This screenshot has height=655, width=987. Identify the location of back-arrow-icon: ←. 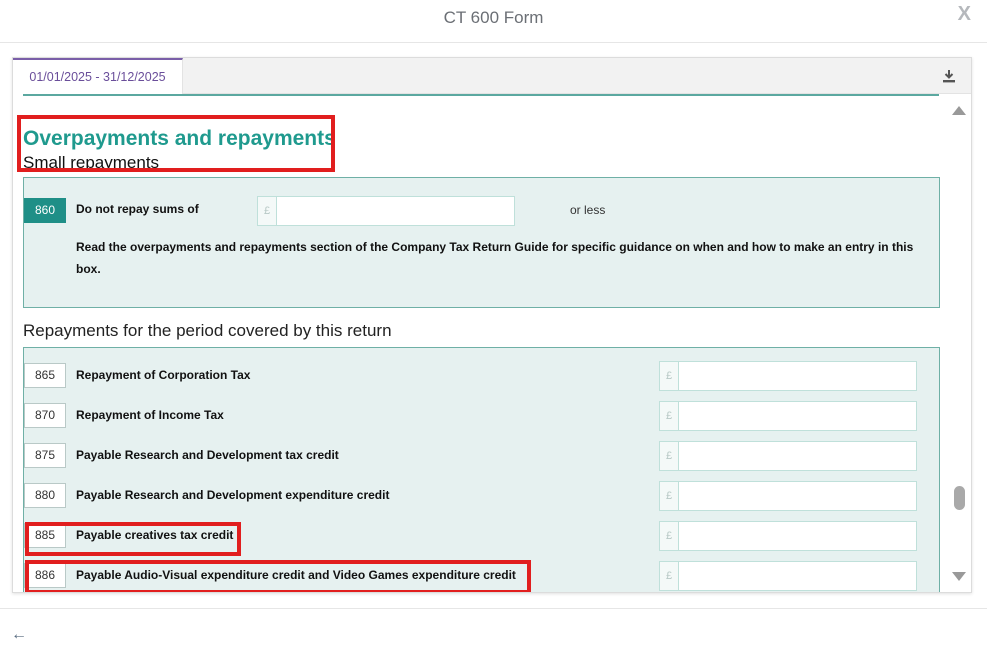
(19, 635).